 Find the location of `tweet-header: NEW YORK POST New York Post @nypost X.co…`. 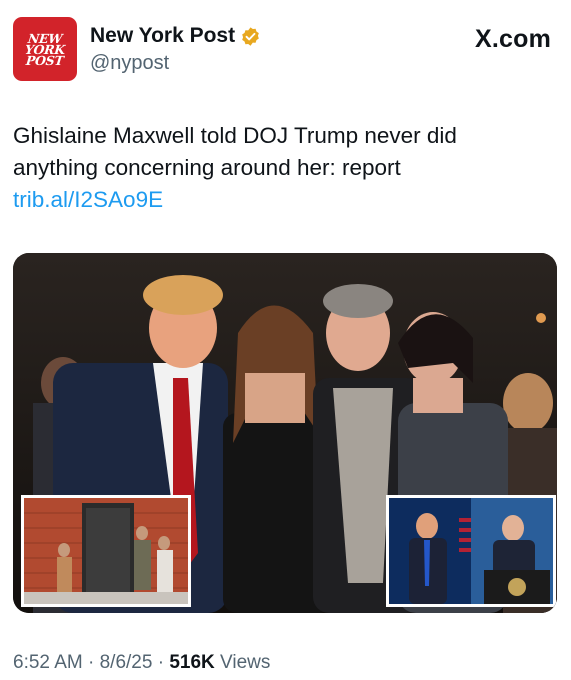

tweet-header: NEW YORK POST New York Post @nypost X.co… is located at coordinates (282, 50).